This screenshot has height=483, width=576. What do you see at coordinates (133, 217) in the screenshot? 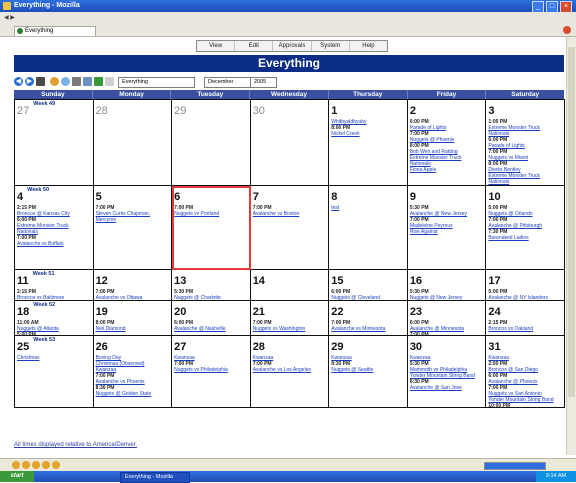
I see `event-link: Steven Curtis Chapman, Mercyme` at bounding box center [133, 217].